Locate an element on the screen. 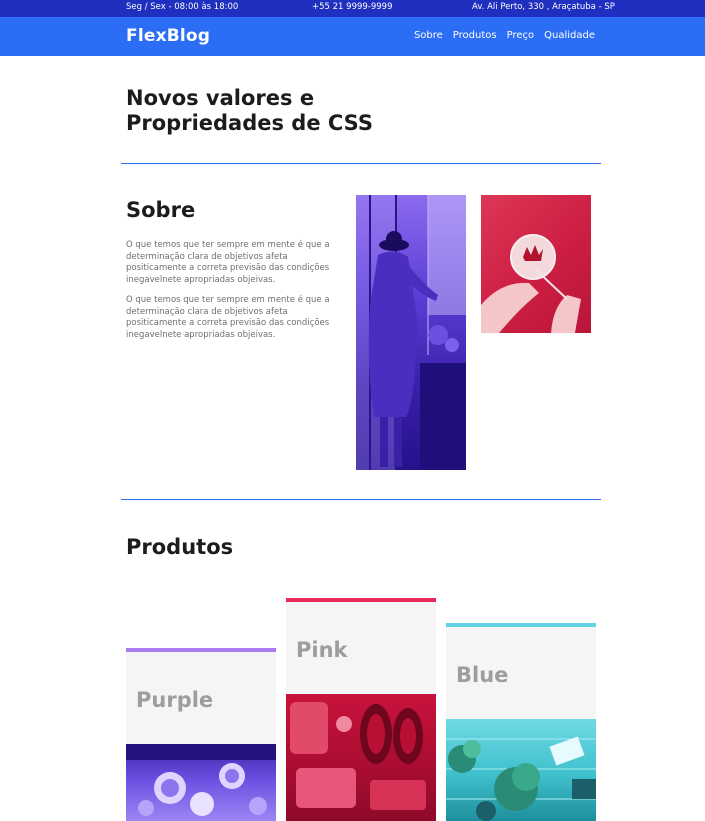 Image resolution: width=705 pixels, height=821 pixels. product-name: Purple is located at coordinates (175, 700).